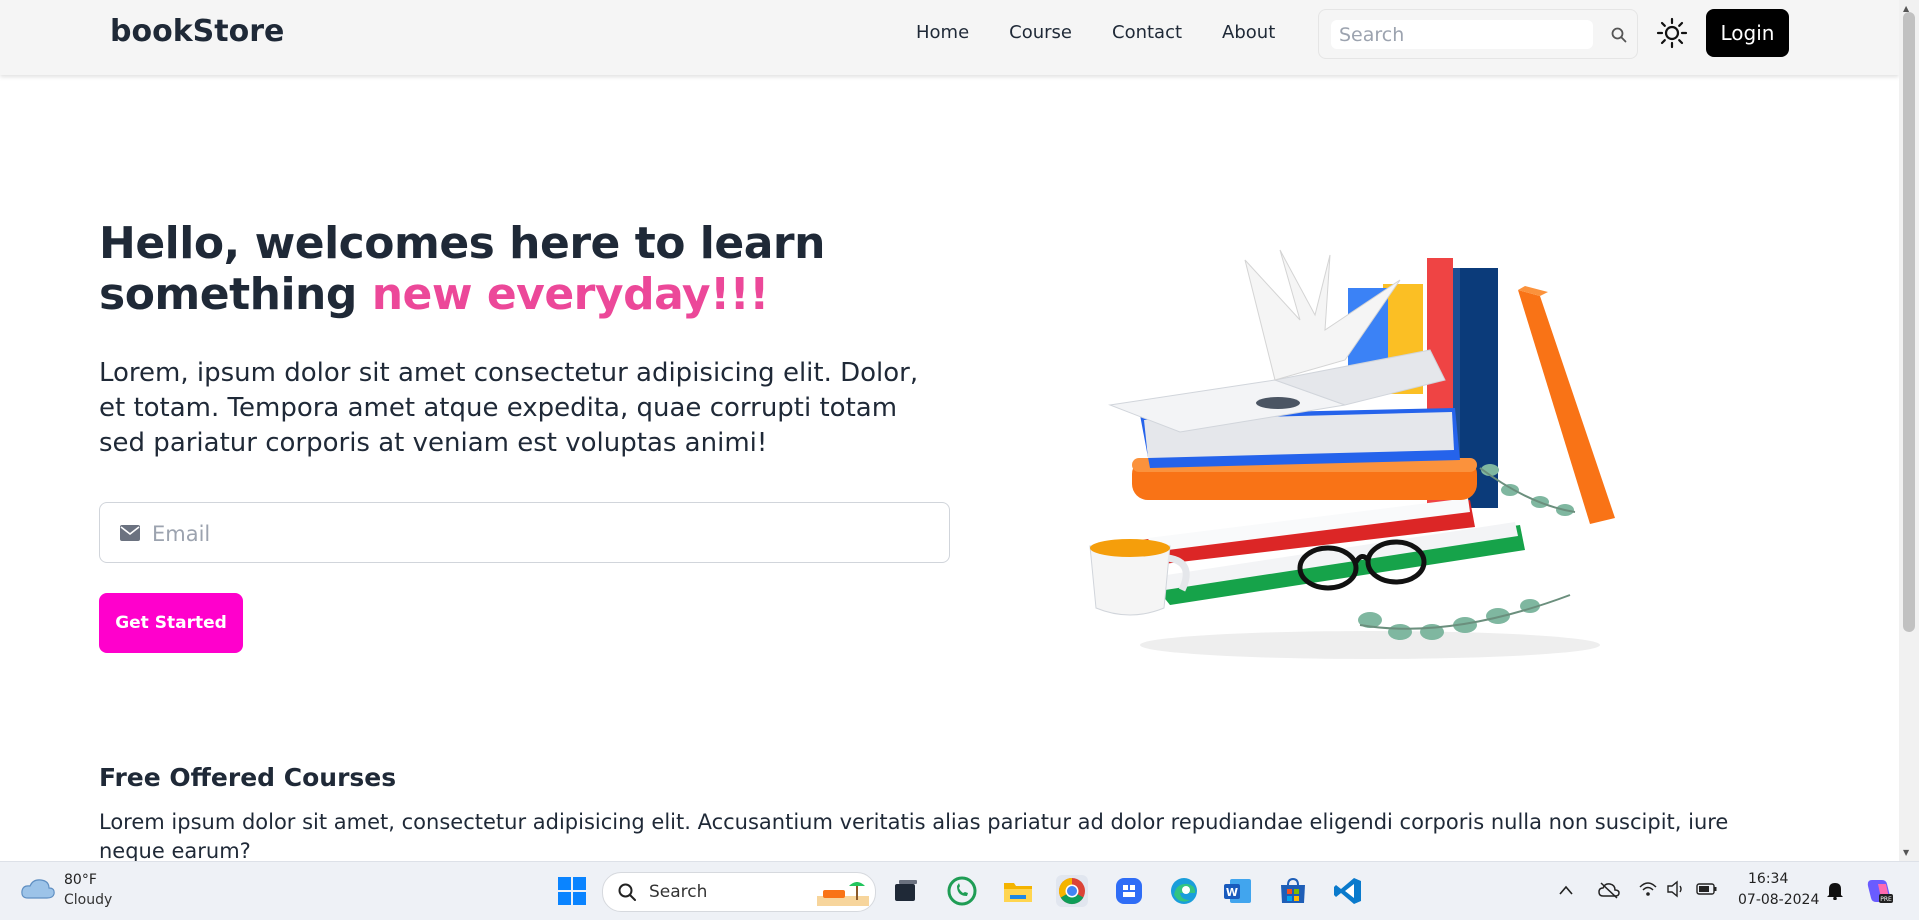  I want to click on cloud-sync-icon, so click(1609, 890).